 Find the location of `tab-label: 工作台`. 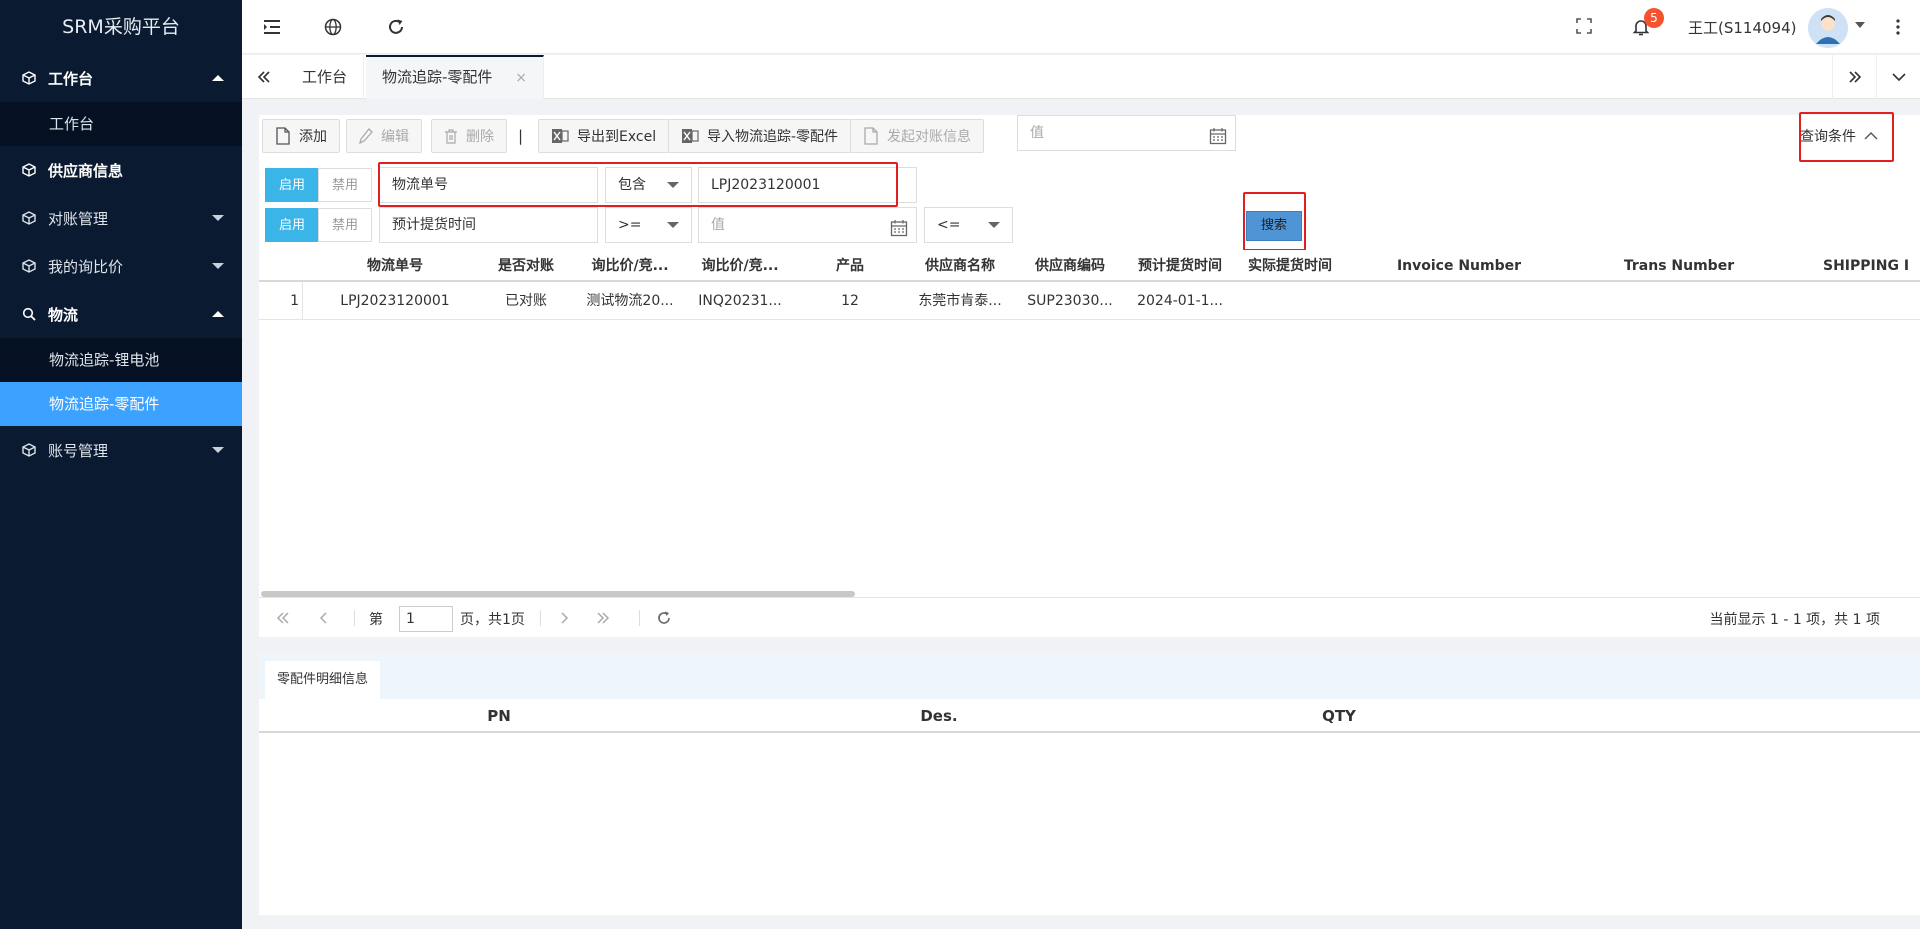

tab-label: 工作台 is located at coordinates (325, 77).